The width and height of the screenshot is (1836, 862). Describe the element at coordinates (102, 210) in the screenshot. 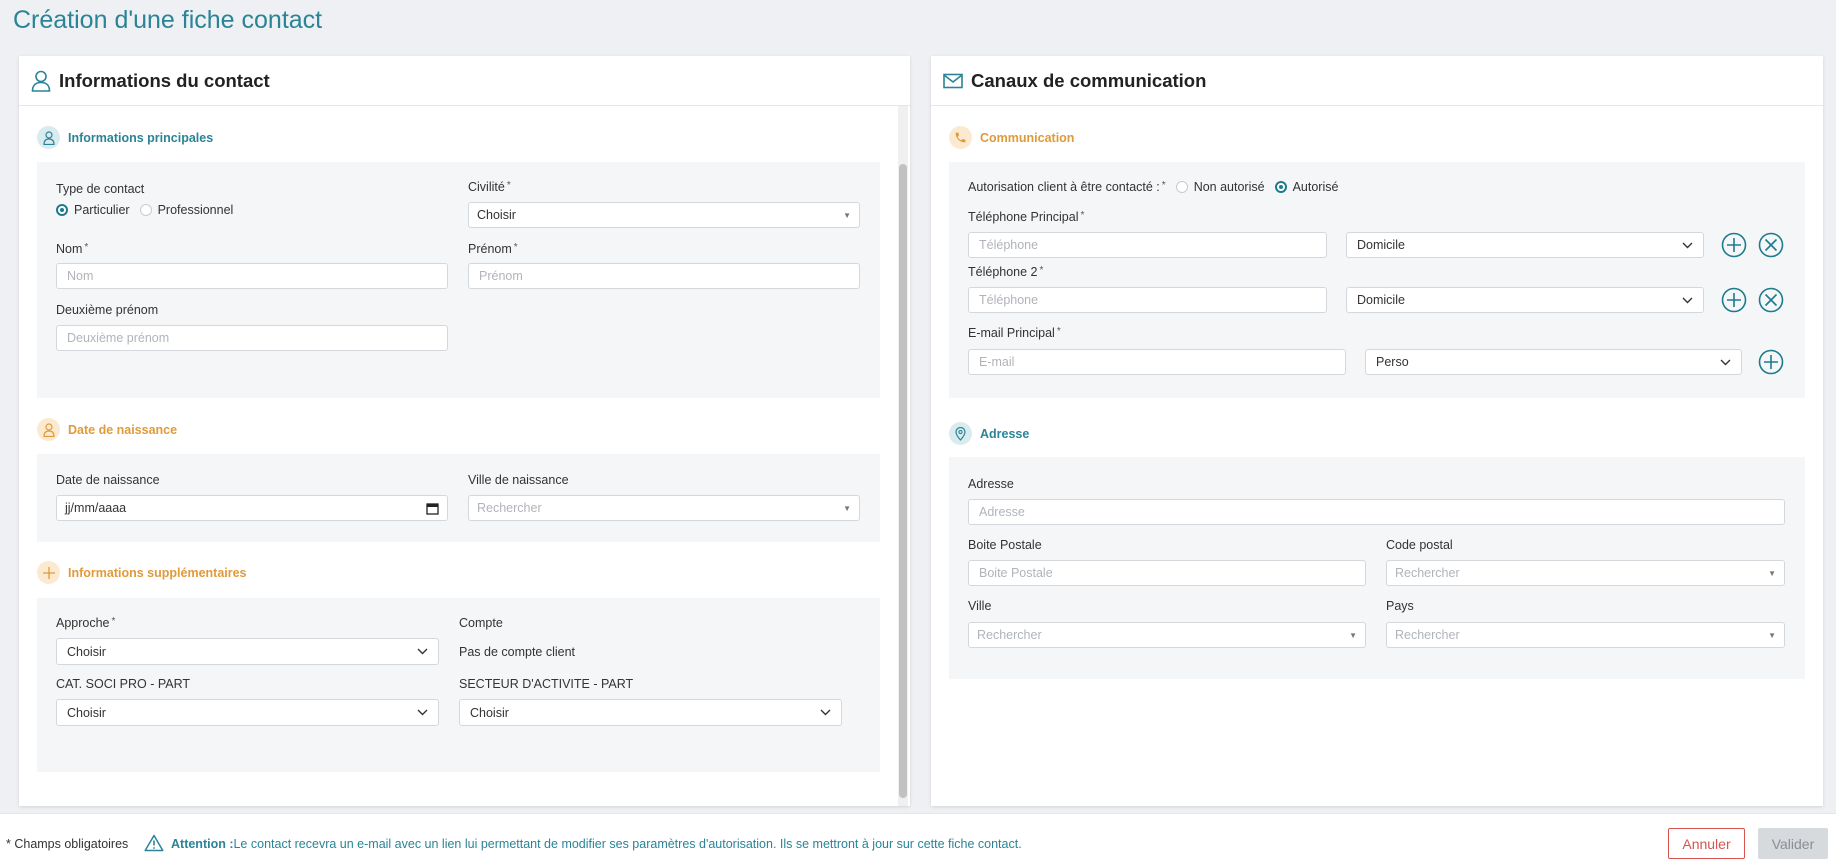

I see `radio-label: Particulier` at that location.